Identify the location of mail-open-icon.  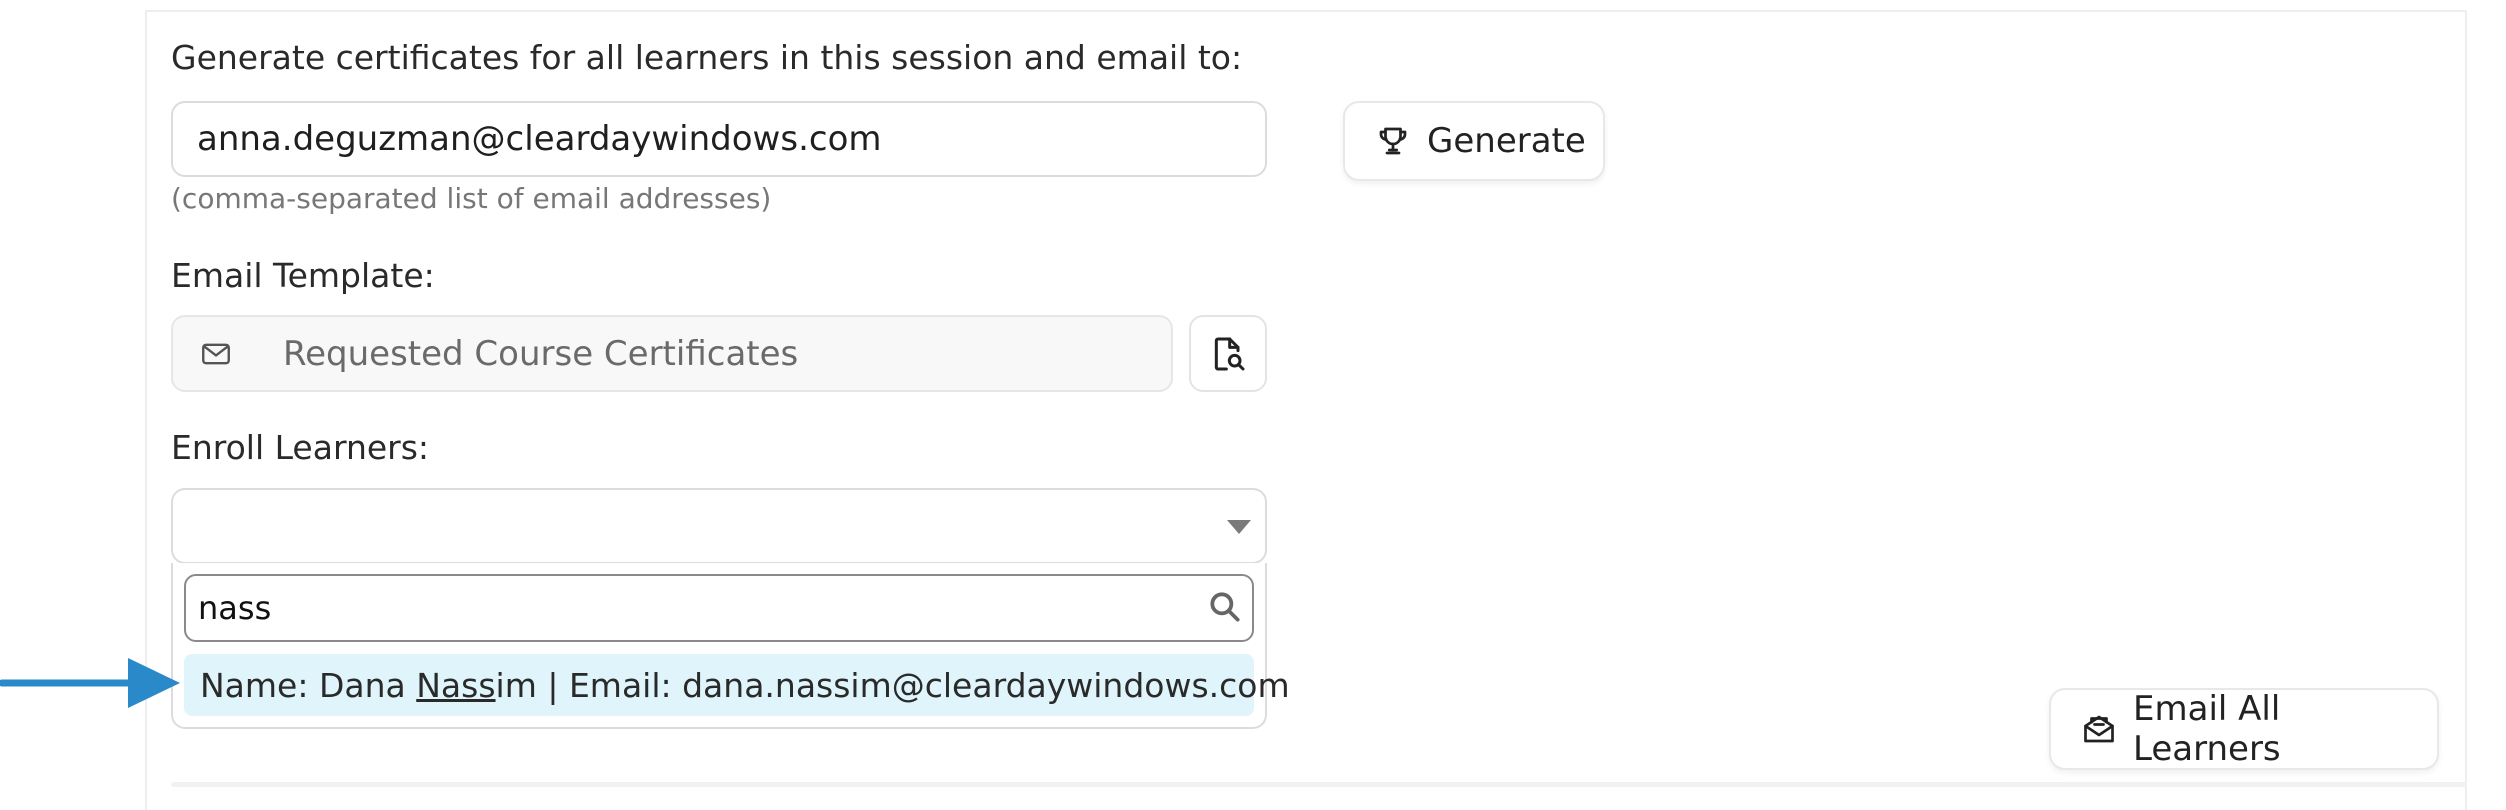
(2099, 729).